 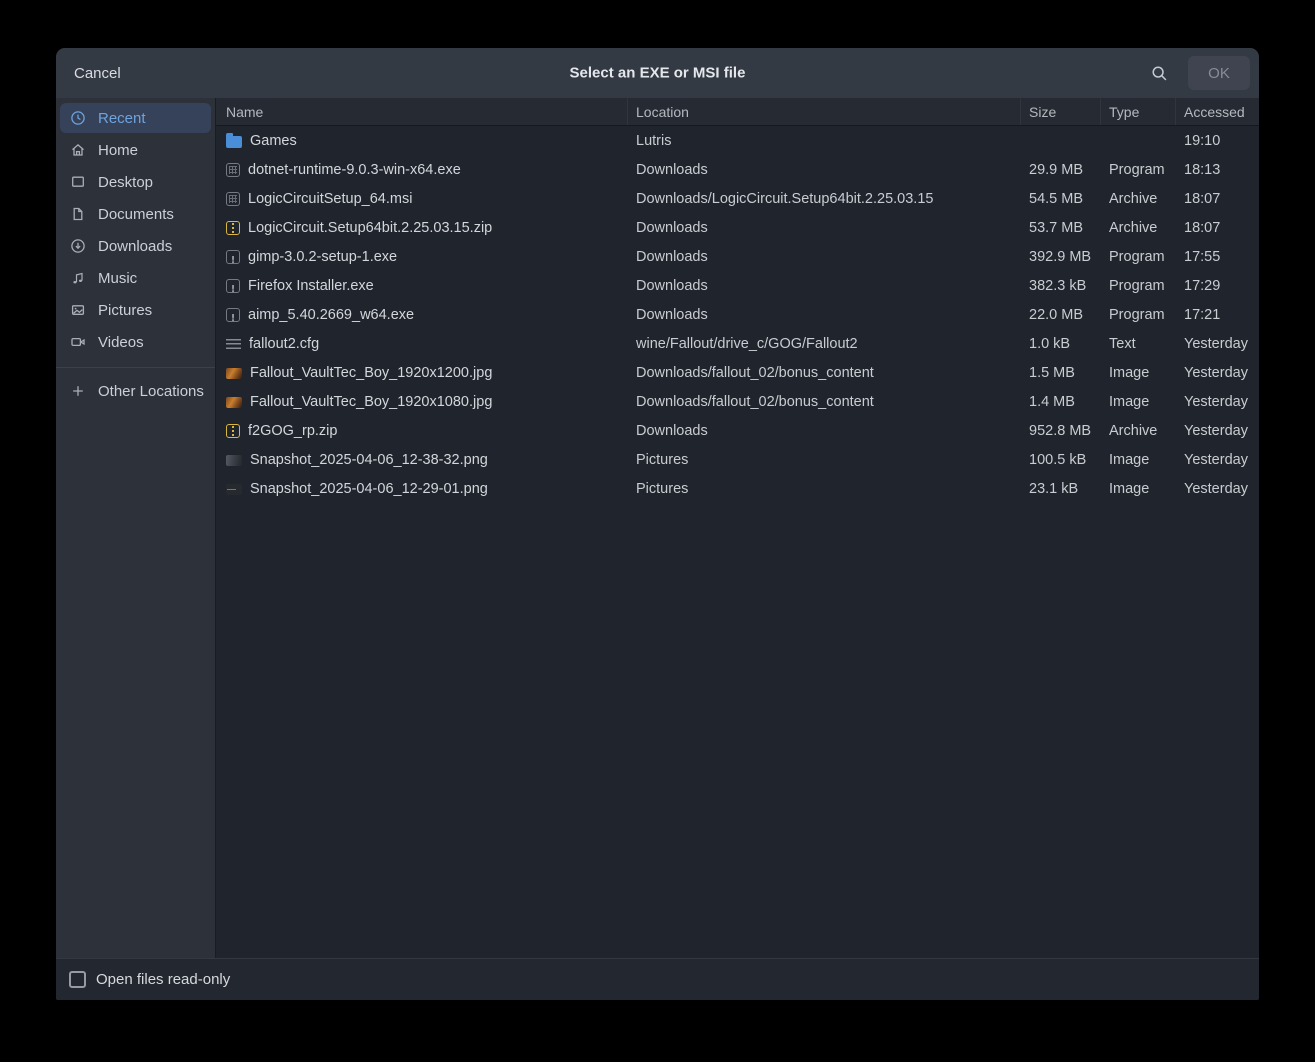 I want to click on file-accessed: 18:13, so click(x=1202, y=169).